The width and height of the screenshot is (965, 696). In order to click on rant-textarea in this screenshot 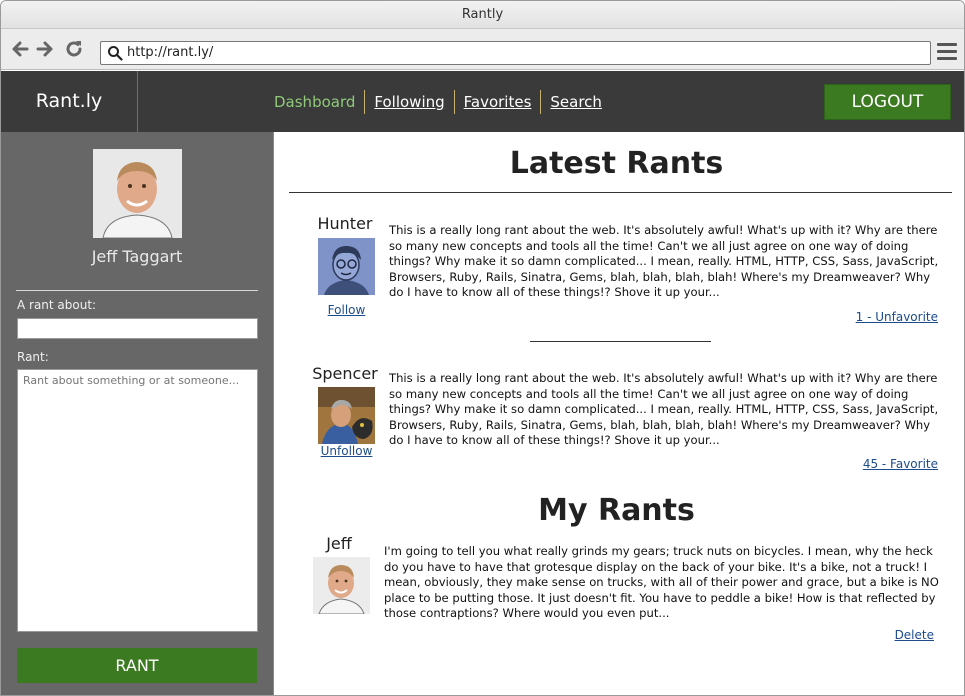, I will do `click(137, 500)`.